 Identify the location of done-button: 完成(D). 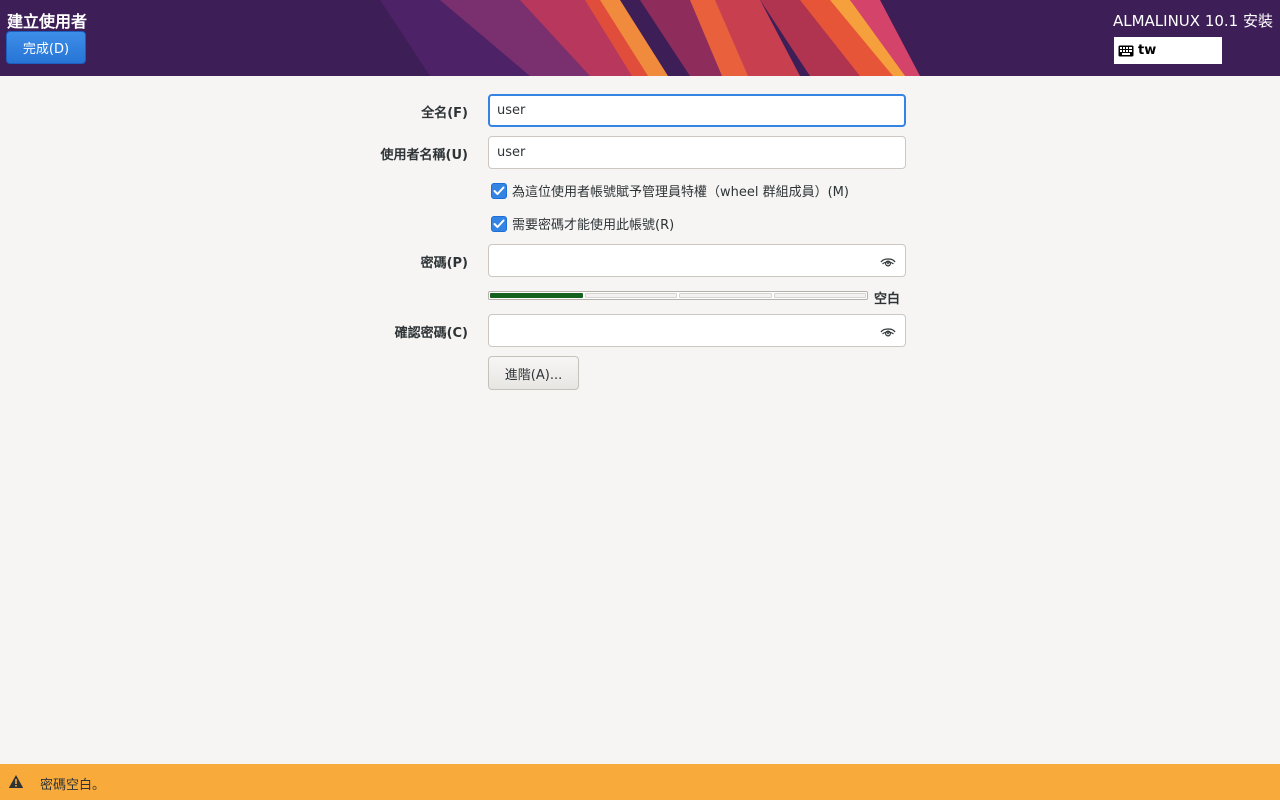
(46, 47).